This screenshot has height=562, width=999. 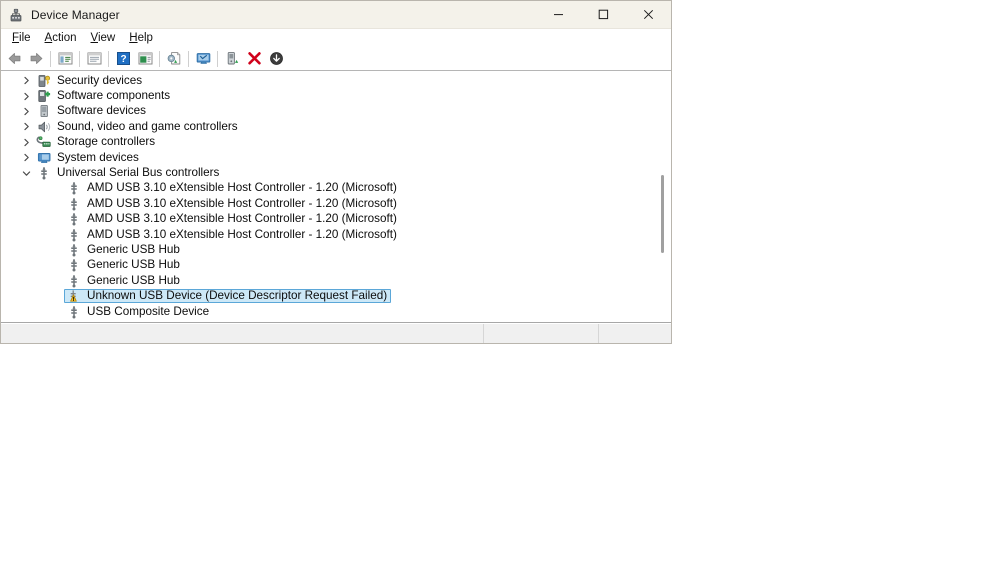 What do you see at coordinates (138, 312) in the screenshot?
I see `row-content: USB Composite Device` at bounding box center [138, 312].